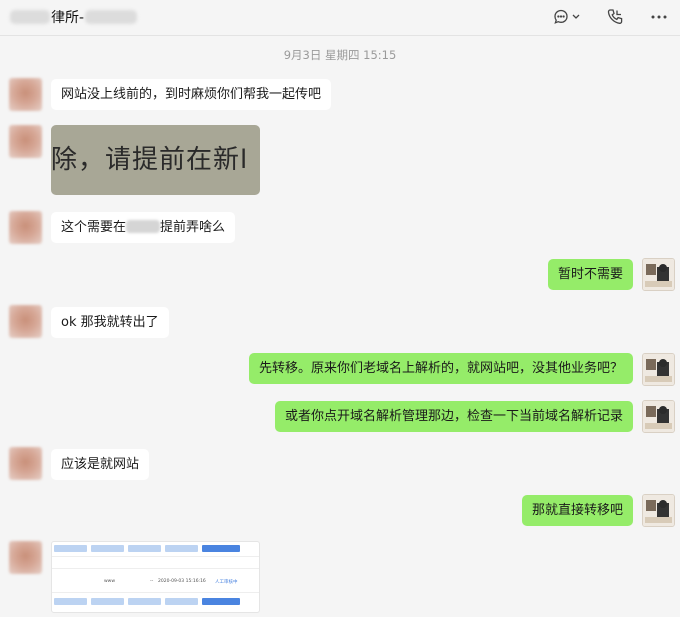  What do you see at coordinates (340, 55) in the screenshot?
I see `timestamp: 9月3日 星期四 15:15` at bounding box center [340, 55].